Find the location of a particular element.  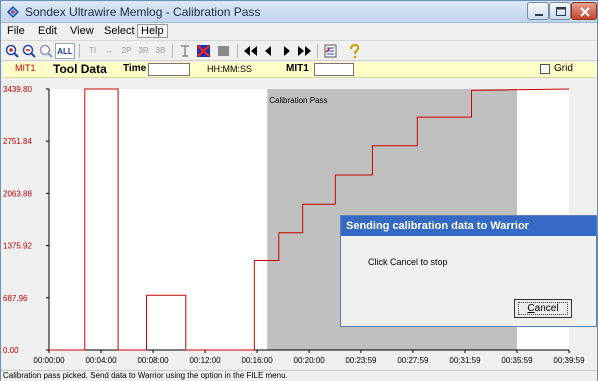

x-tick-label: 00:35:59 is located at coordinates (517, 360).